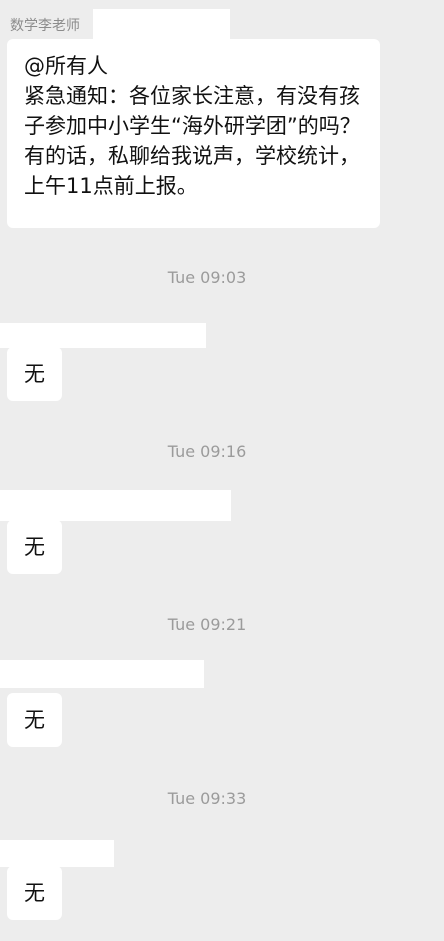 The width and height of the screenshot is (444, 941). I want to click on mention-text: @所有人, so click(66, 66).